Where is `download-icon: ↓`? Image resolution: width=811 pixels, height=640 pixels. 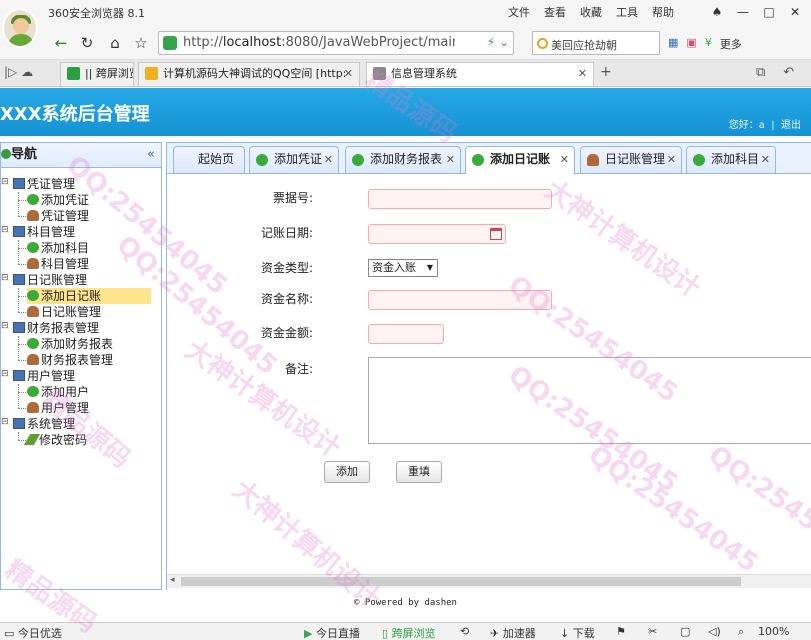
download-icon: ↓ is located at coordinates (565, 633).